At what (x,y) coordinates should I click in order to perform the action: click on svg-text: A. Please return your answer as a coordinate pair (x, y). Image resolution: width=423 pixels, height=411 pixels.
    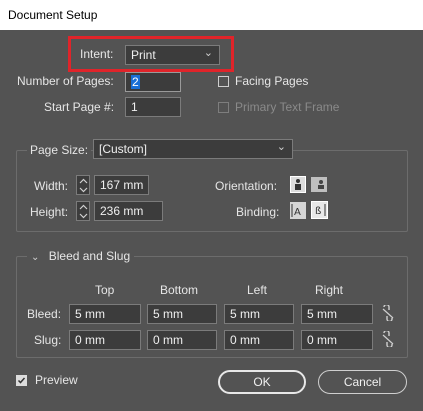
    Looking at the image, I should click on (297, 212).